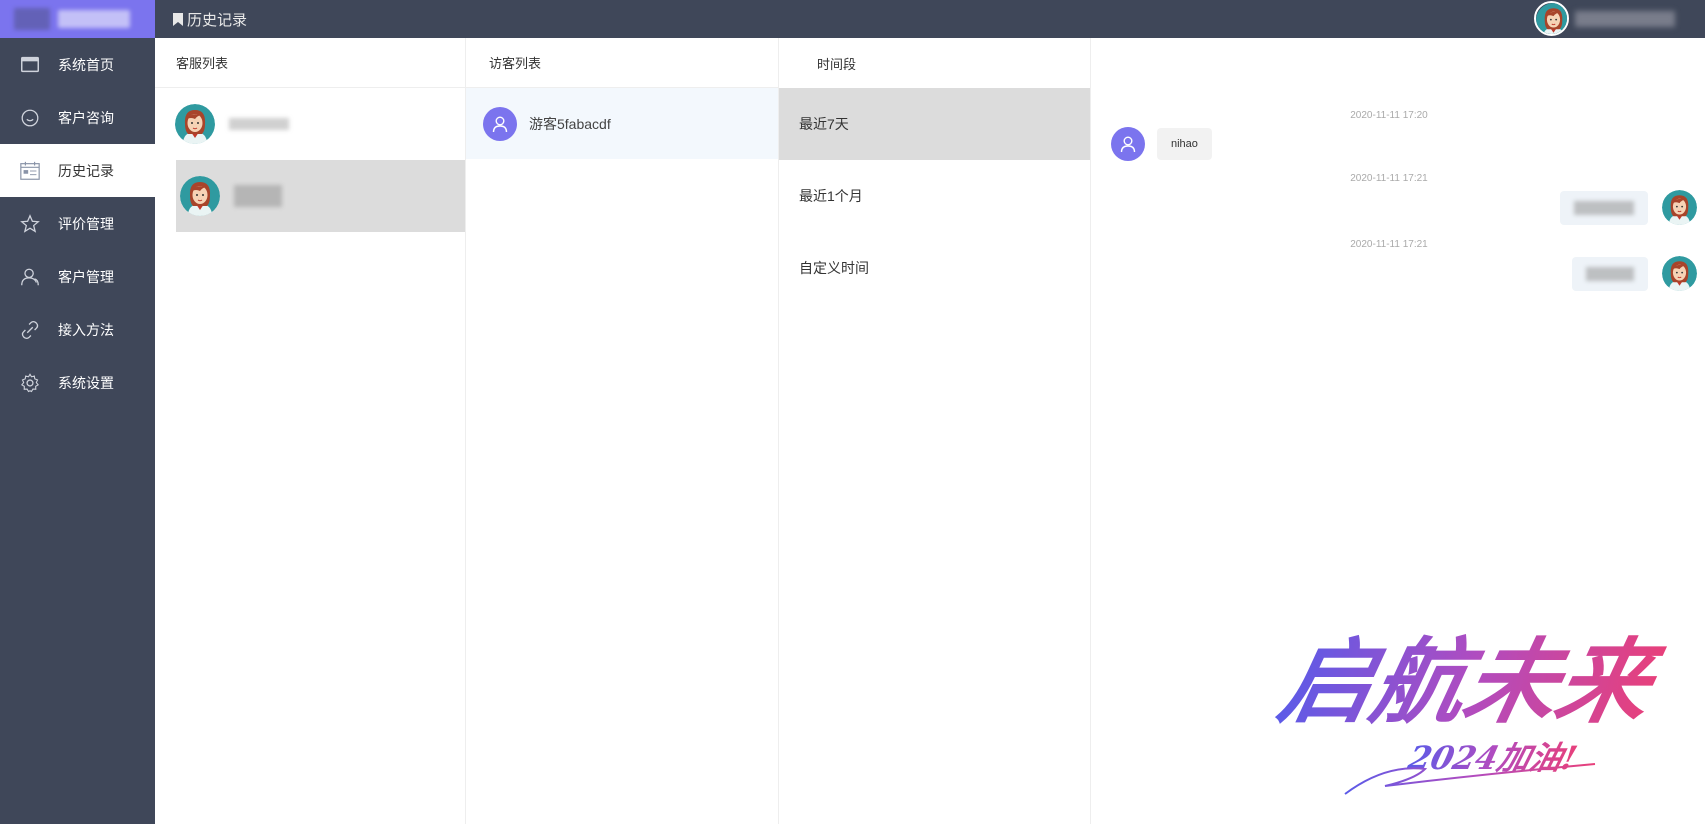 This screenshot has width=1705, height=824. I want to click on link-icon, so click(30, 330).